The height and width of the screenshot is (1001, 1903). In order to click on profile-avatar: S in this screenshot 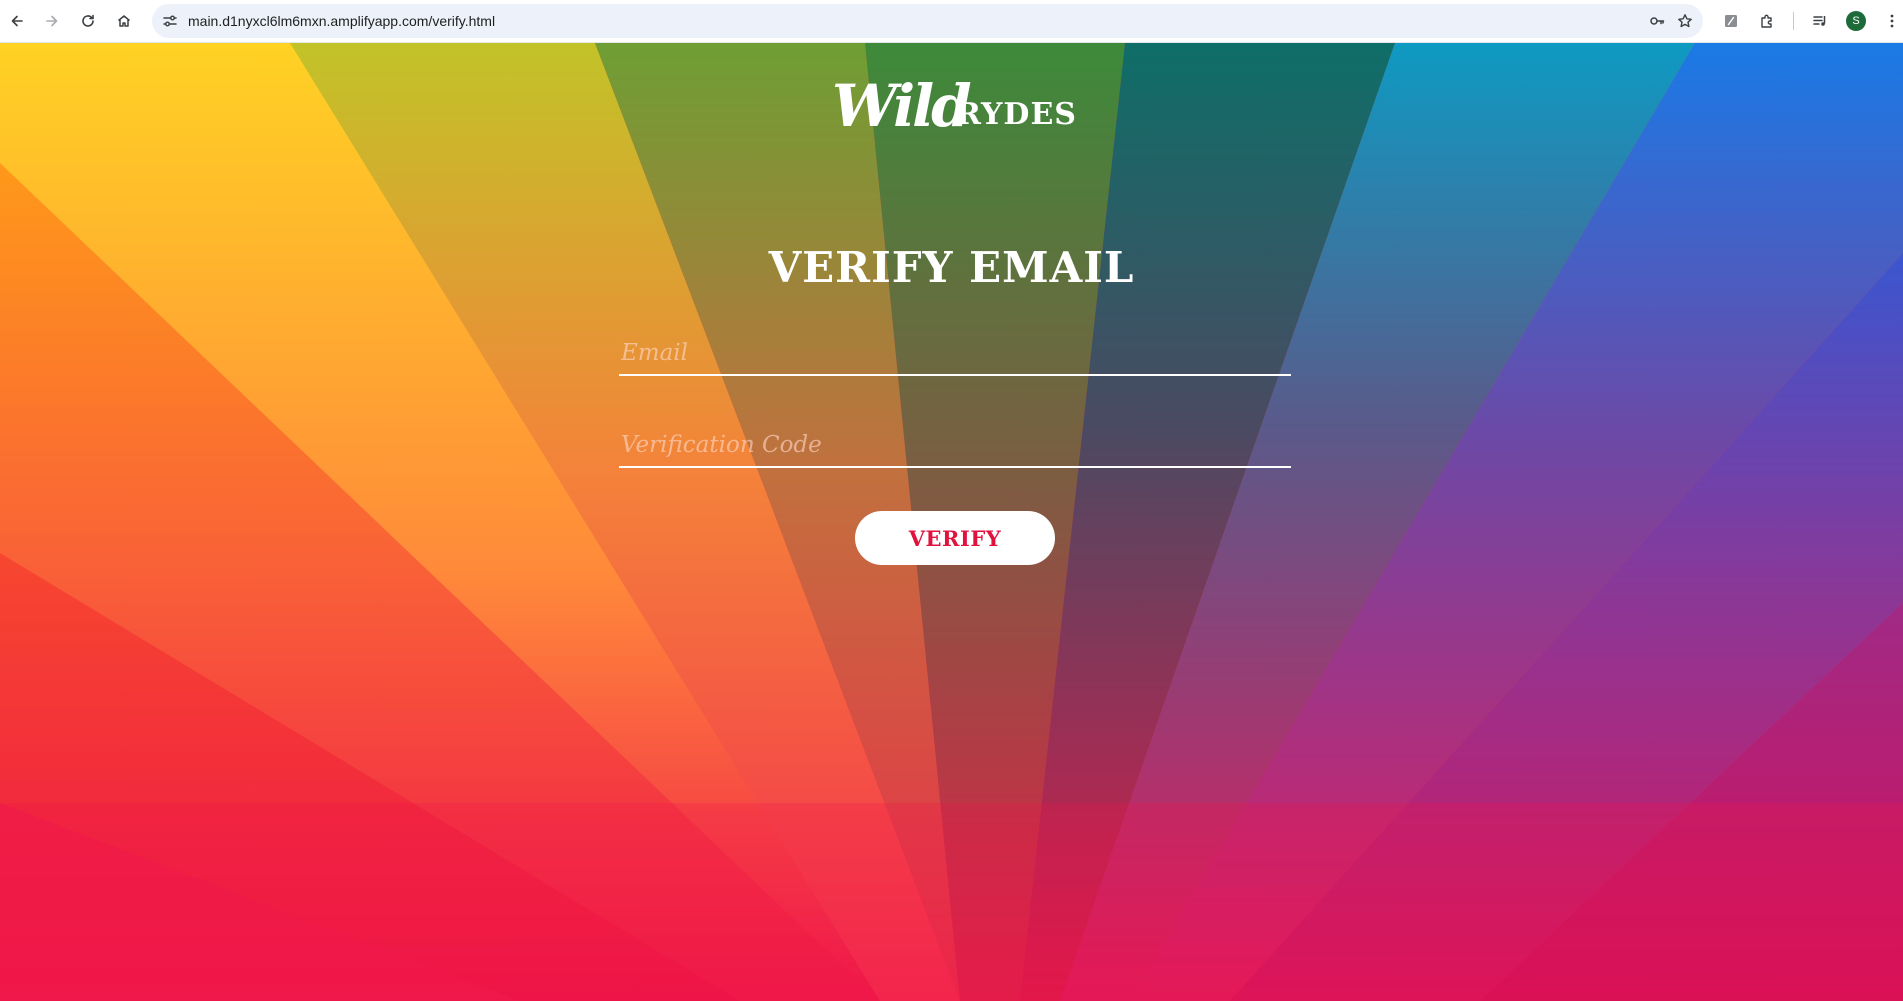, I will do `click(1856, 21)`.